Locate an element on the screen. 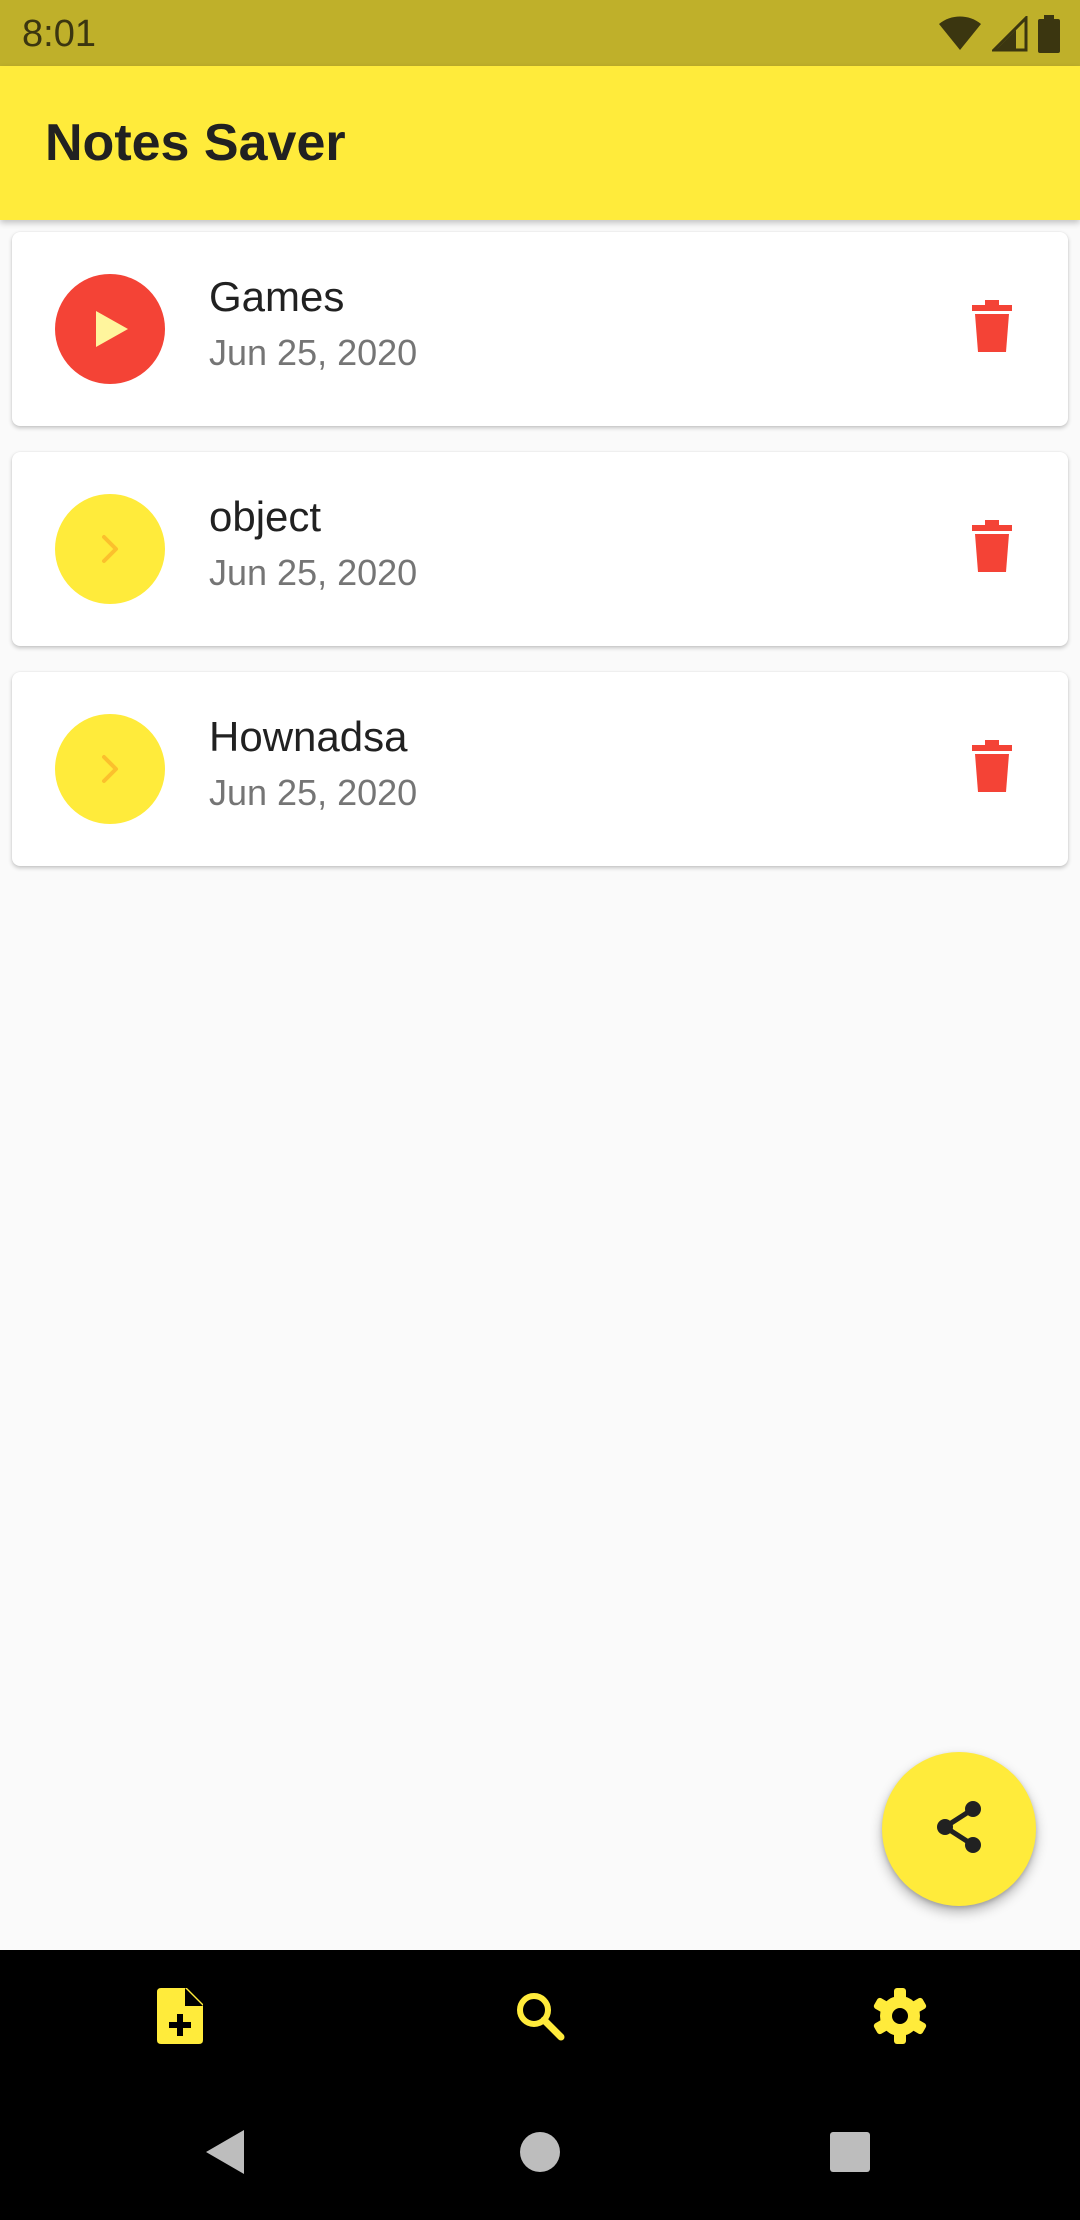 The height and width of the screenshot is (2220, 1080). signal-icon is located at coordinates (1010, 34).